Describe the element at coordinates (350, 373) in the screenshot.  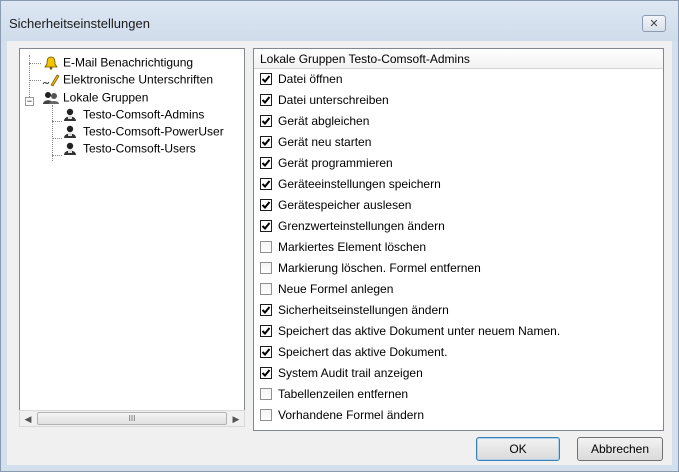
I see `permission-label: System Audit trail anzeigen` at that location.